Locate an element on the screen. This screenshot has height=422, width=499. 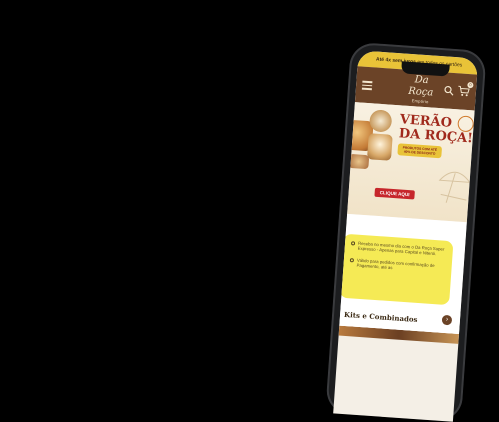
cart-count-badge: 0 is located at coordinates (470, 85).